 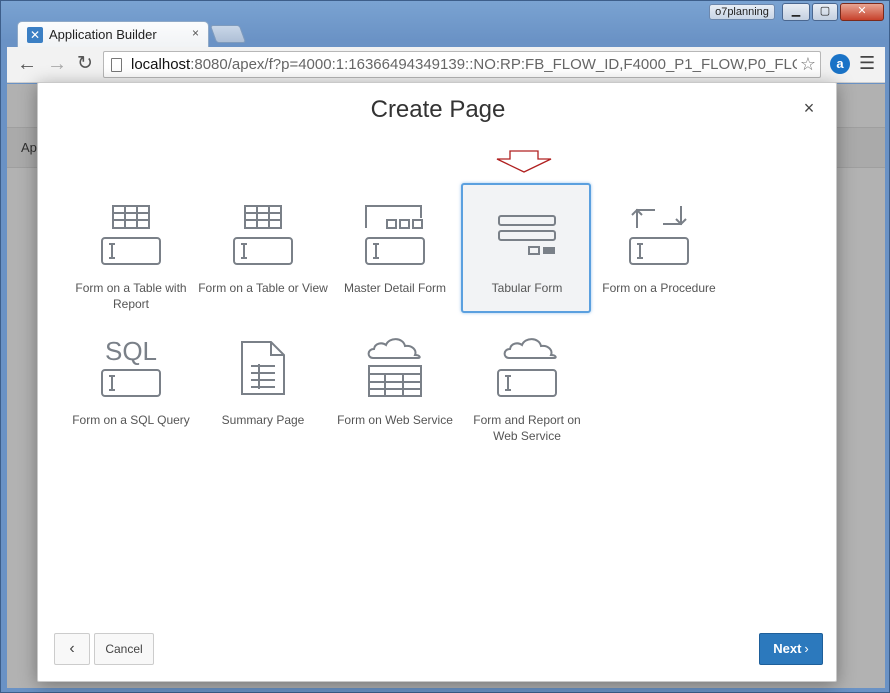 I want to click on tile-master-detail-form: Master Detail Form, so click(x=394, y=248).